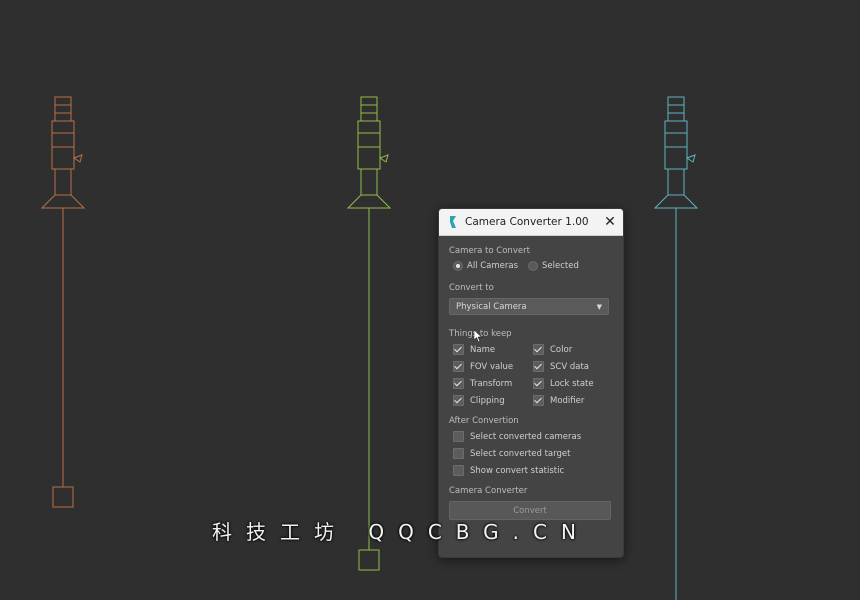 The image size is (860, 600). Describe the element at coordinates (569, 366) in the screenshot. I see `checkbox-label: SCV data` at that location.